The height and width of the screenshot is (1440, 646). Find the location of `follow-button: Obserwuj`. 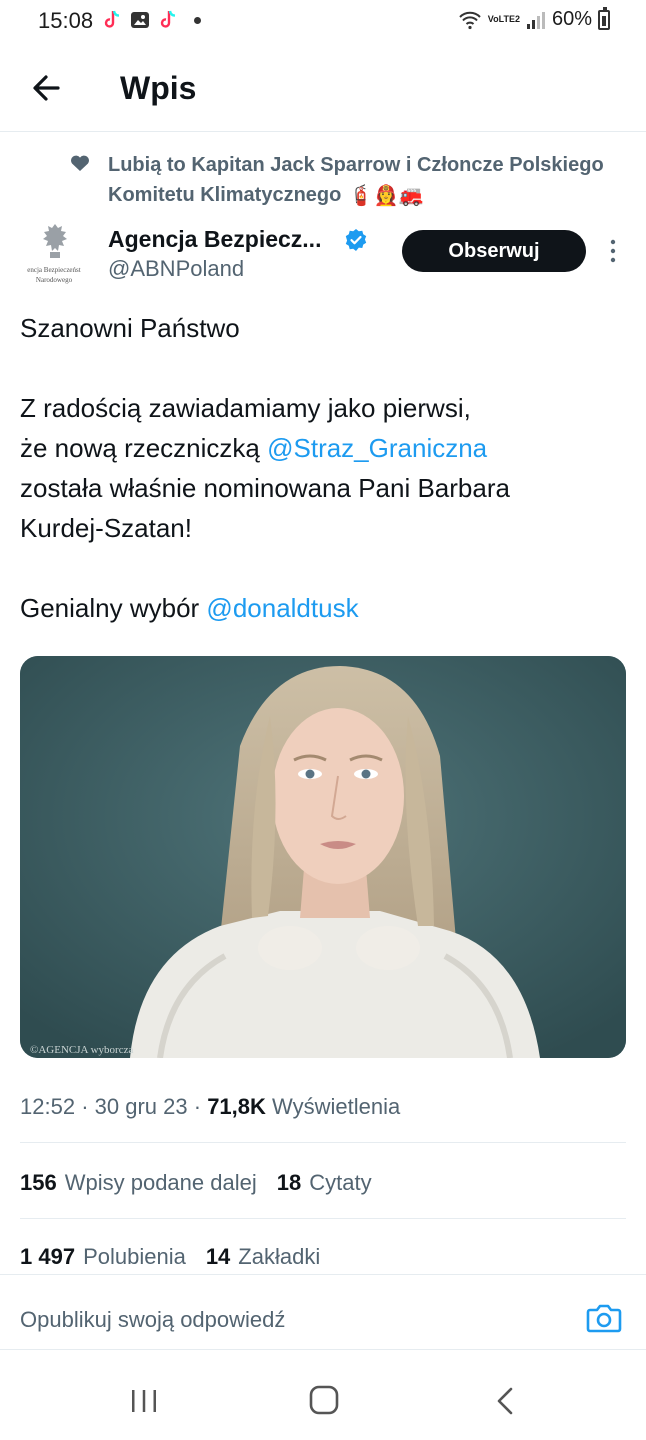

follow-button: Obserwuj is located at coordinates (494, 251).